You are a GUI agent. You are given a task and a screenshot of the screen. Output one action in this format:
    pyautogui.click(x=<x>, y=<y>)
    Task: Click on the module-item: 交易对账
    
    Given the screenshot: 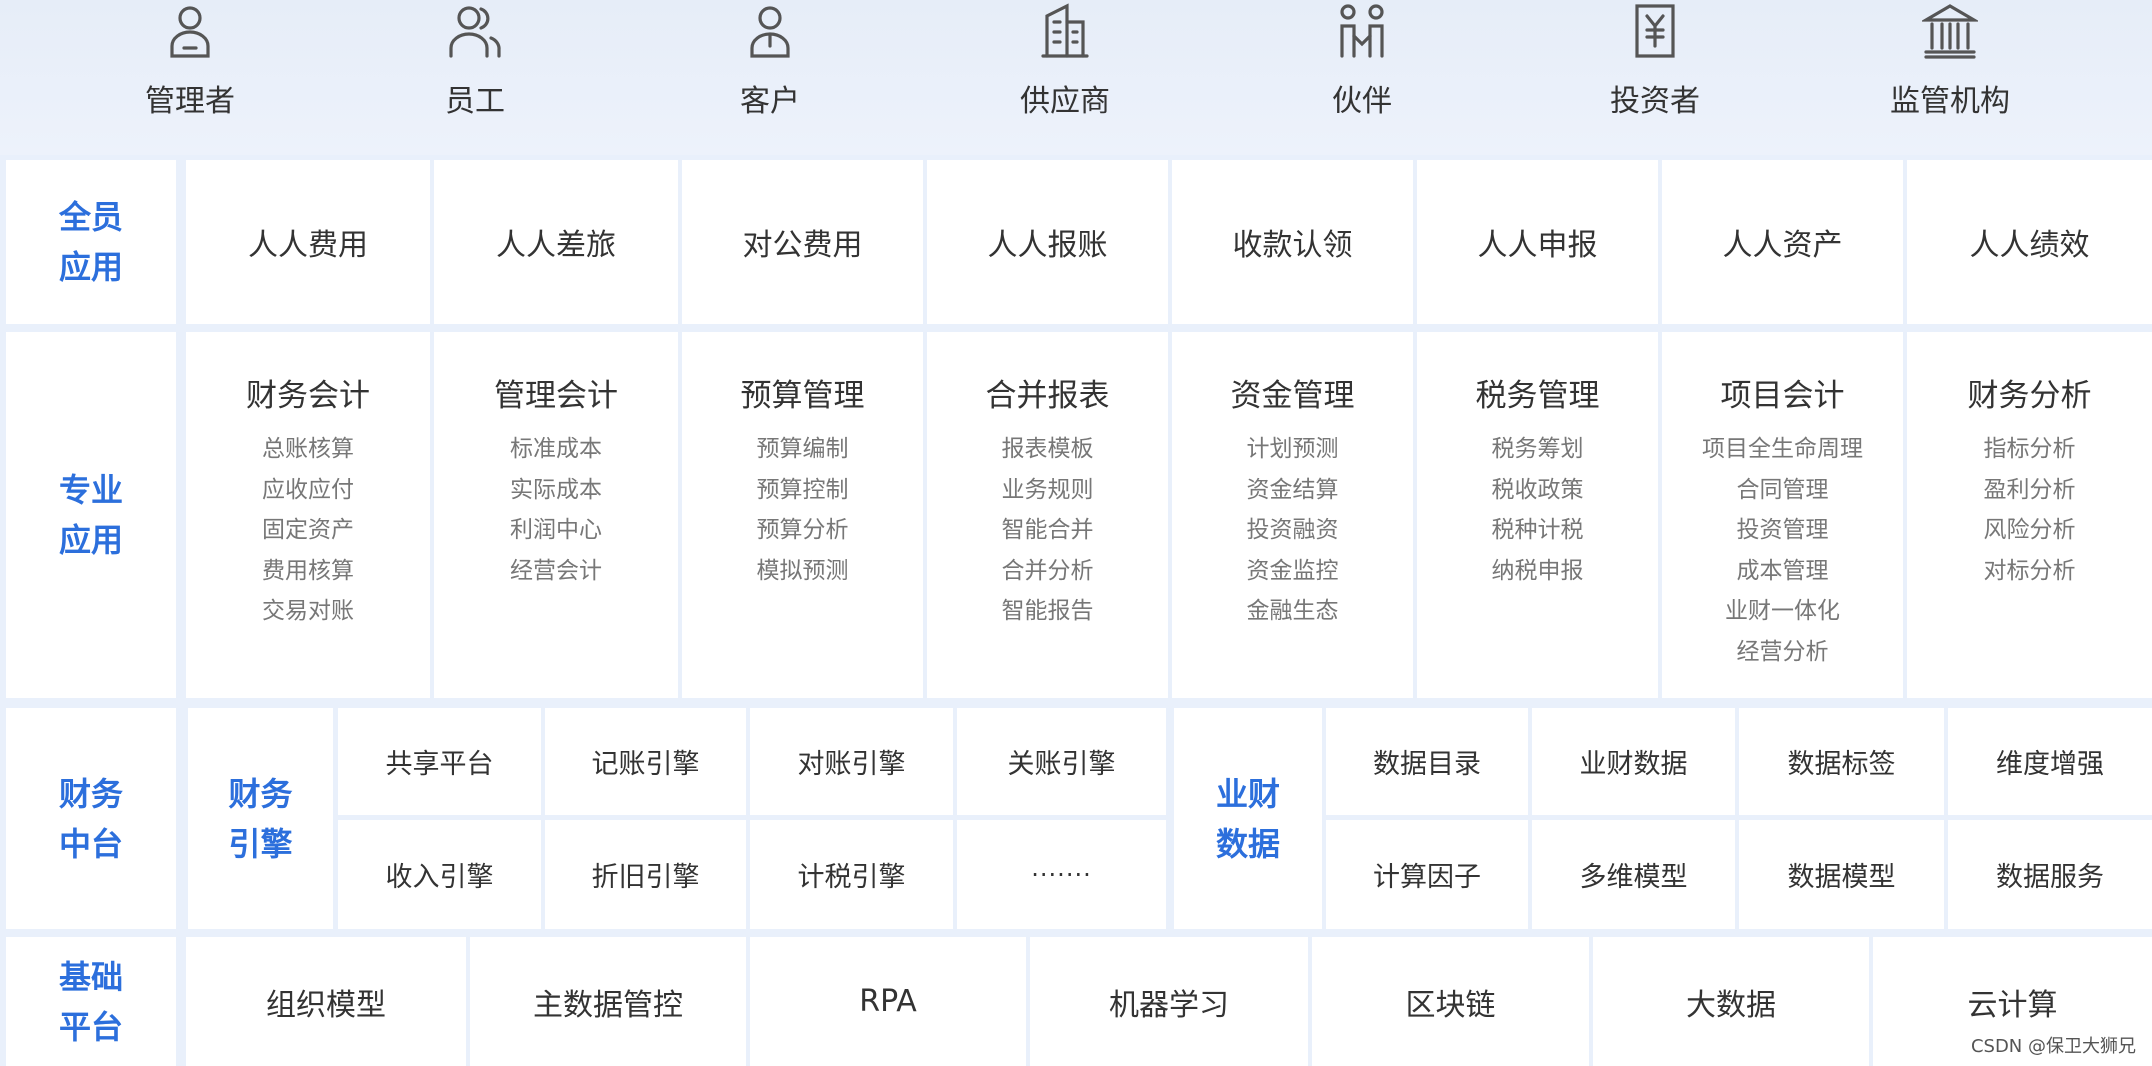 What is the action you would take?
    pyautogui.click(x=308, y=611)
    